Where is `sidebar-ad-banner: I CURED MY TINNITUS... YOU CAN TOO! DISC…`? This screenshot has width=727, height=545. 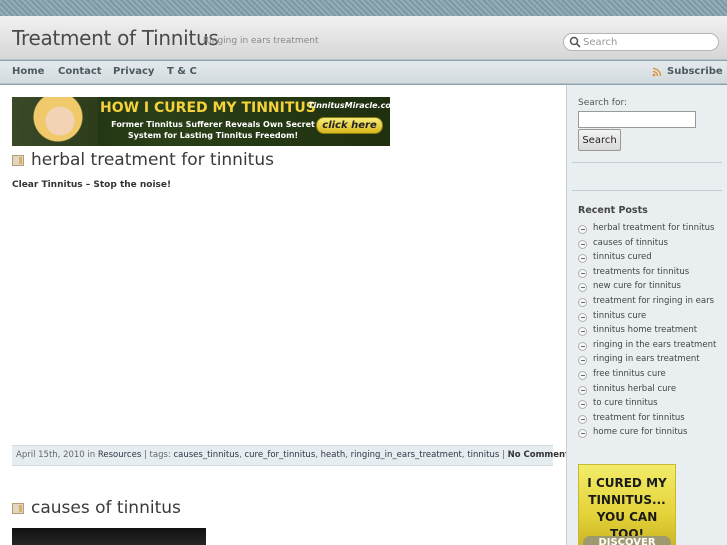 sidebar-ad-banner: I CURED MY TINNITUS... YOU CAN TOO! DISC… is located at coordinates (627, 504).